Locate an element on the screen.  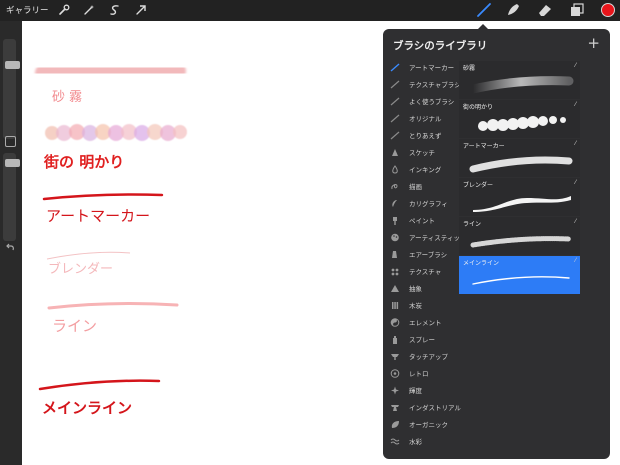
category-charcoal: 木炭 is located at coordinates (422, 305).